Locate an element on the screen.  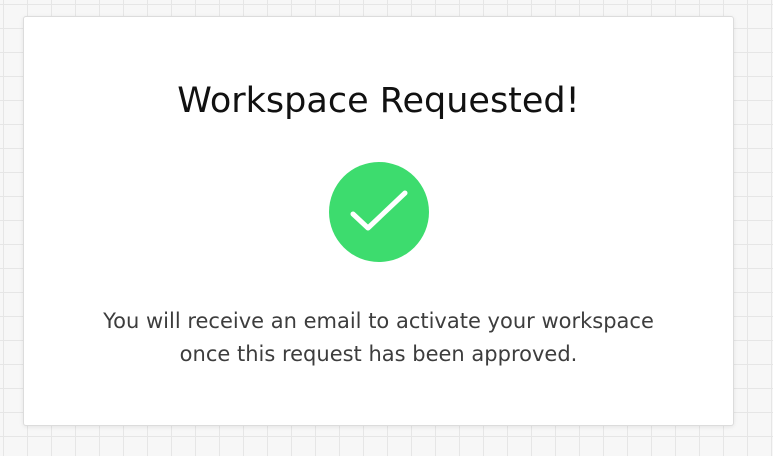
page-title: Workspace Requested! is located at coordinates (378, 101).